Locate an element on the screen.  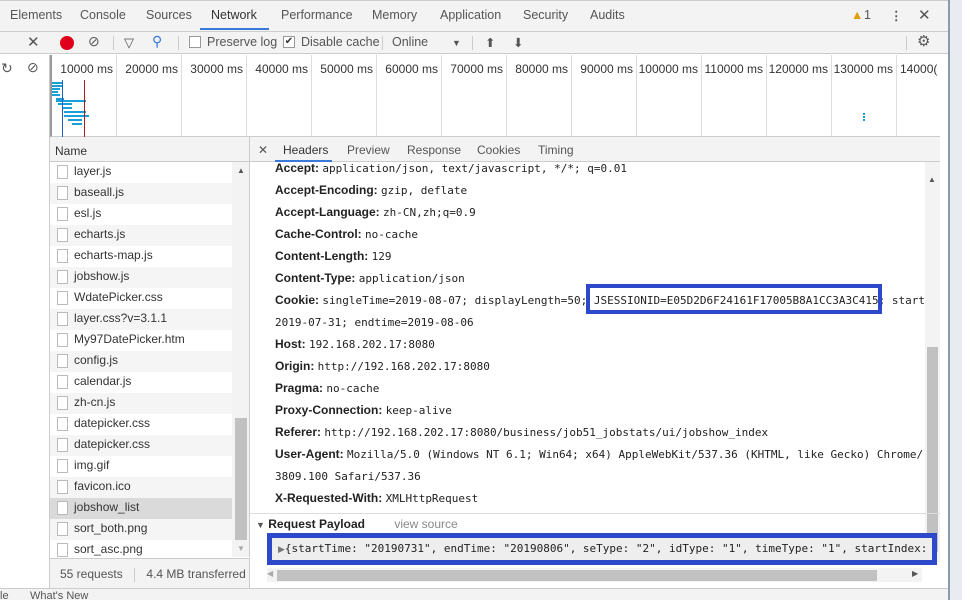
header-key: Accept-Language: is located at coordinates (327, 212).